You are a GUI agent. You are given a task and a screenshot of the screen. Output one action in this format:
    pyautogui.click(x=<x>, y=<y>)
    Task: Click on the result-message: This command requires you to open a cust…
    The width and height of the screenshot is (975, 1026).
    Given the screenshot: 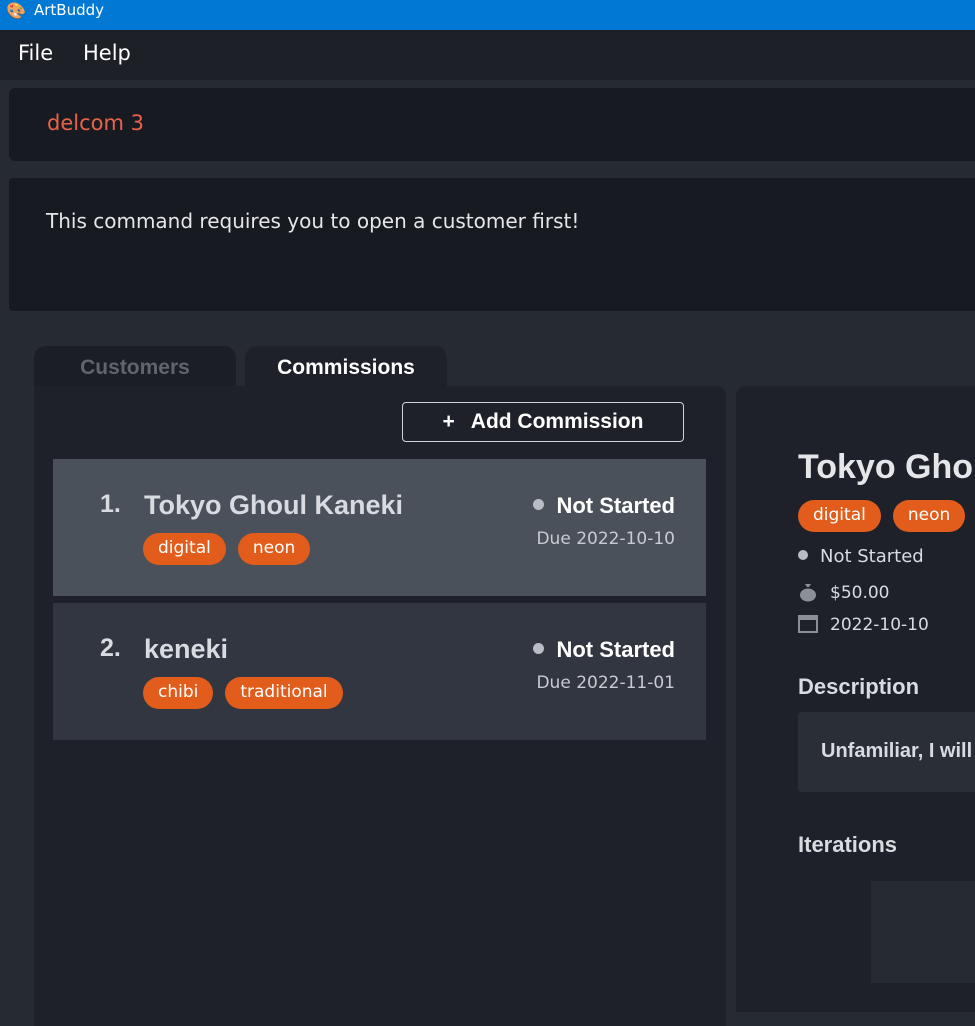 What is the action you would take?
    pyautogui.click(x=313, y=221)
    